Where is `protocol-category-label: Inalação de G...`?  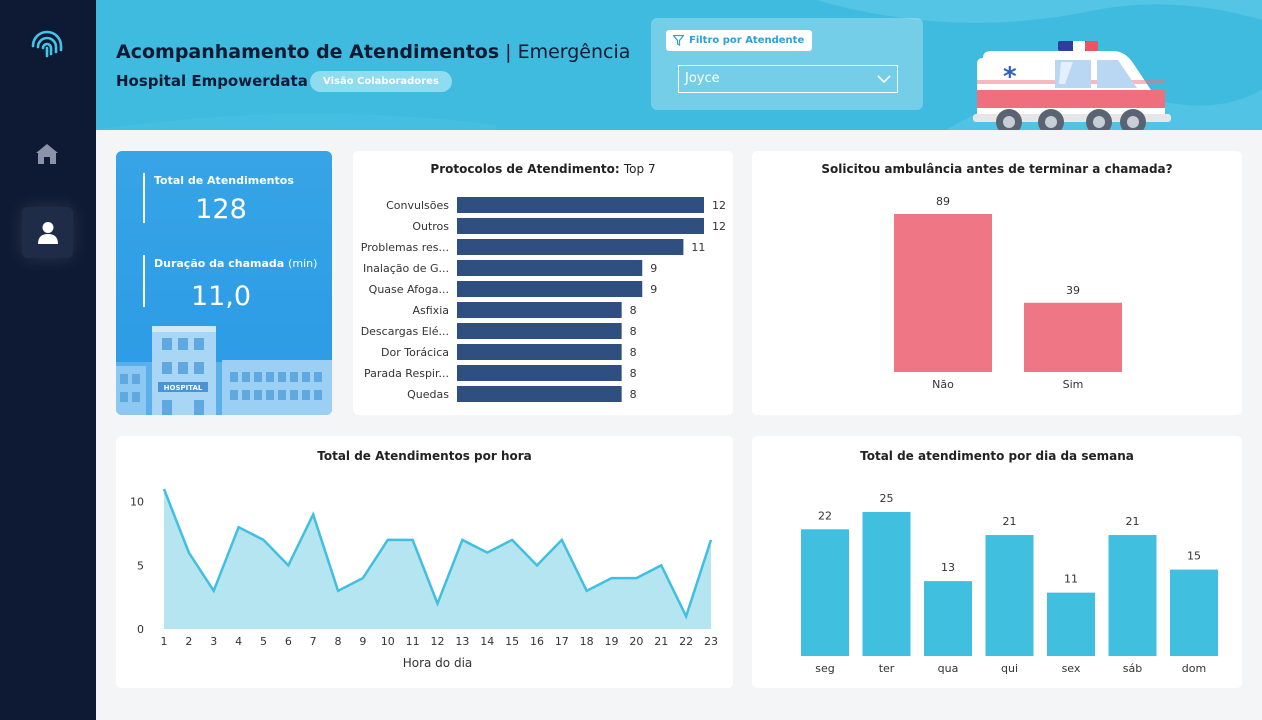
protocol-category-label: Inalação de G... is located at coordinates (406, 268).